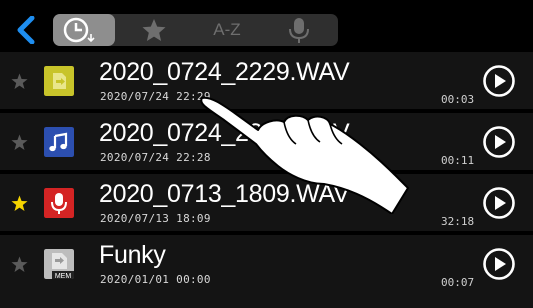 The width and height of the screenshot is (533, 308). Describe the element at coordinates (79, 30) in the screenshot. I see `clock-icon` at that location.